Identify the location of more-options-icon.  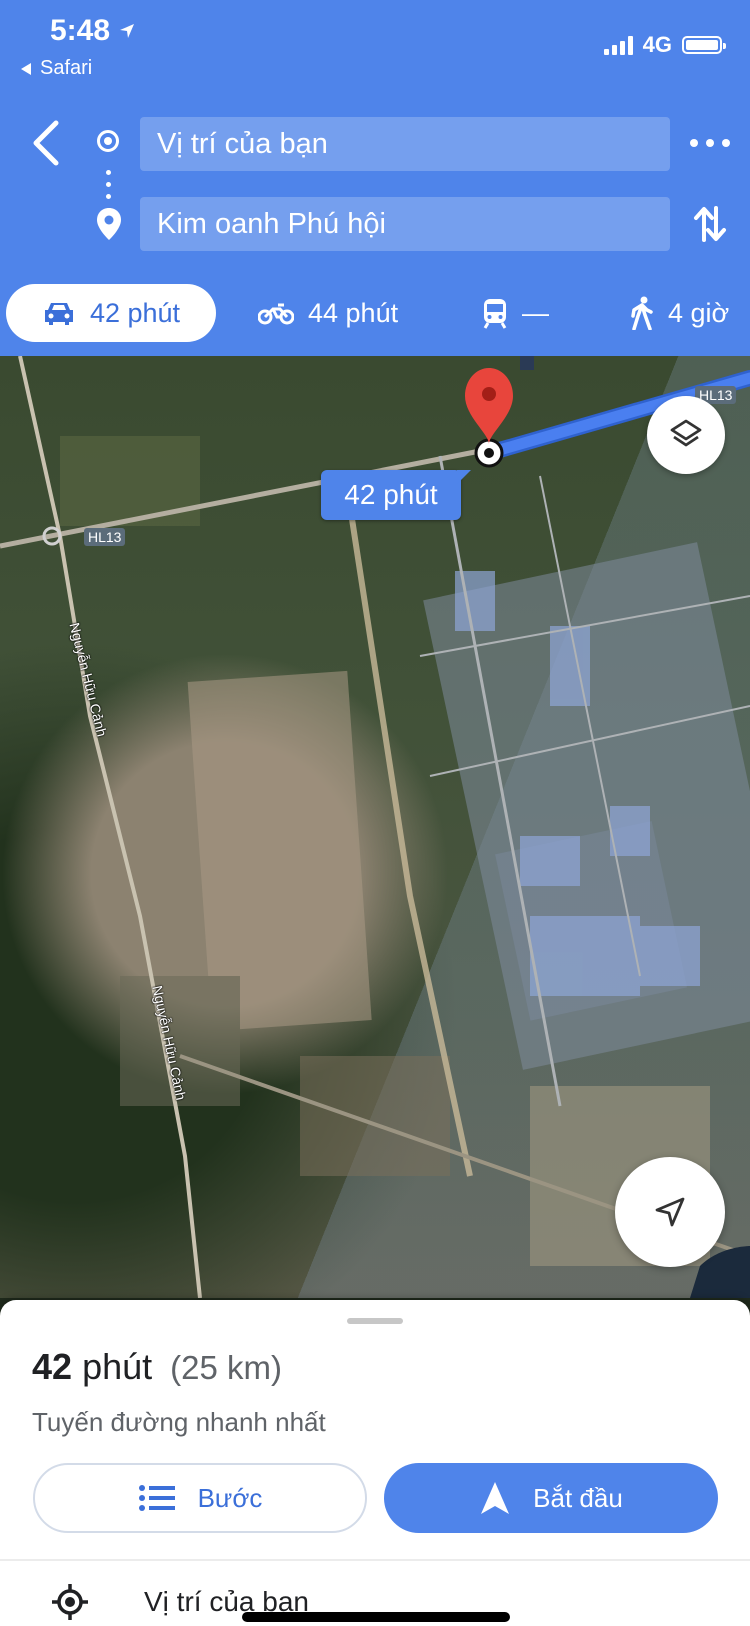
(710, 143).